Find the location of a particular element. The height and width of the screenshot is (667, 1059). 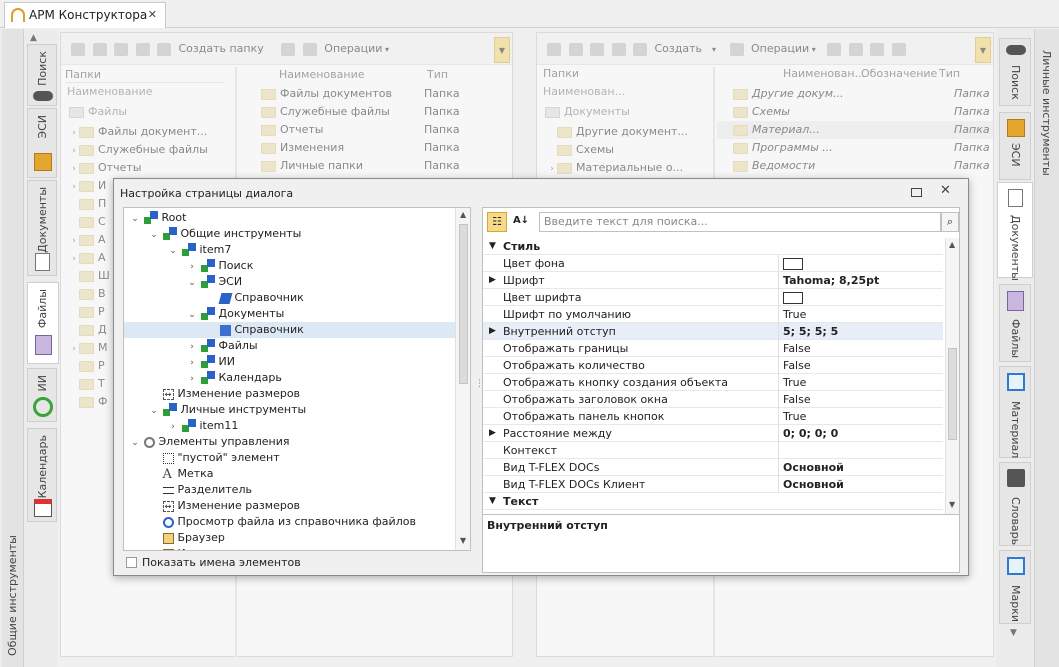

left-strip-arrow: ▲ is located at coordinates (33, 38).